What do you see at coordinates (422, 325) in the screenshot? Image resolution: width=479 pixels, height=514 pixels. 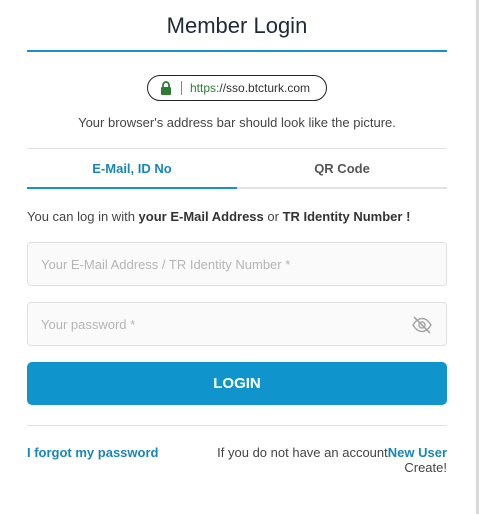 I see `eye-slash-icon` at bounding box center [422, 325].